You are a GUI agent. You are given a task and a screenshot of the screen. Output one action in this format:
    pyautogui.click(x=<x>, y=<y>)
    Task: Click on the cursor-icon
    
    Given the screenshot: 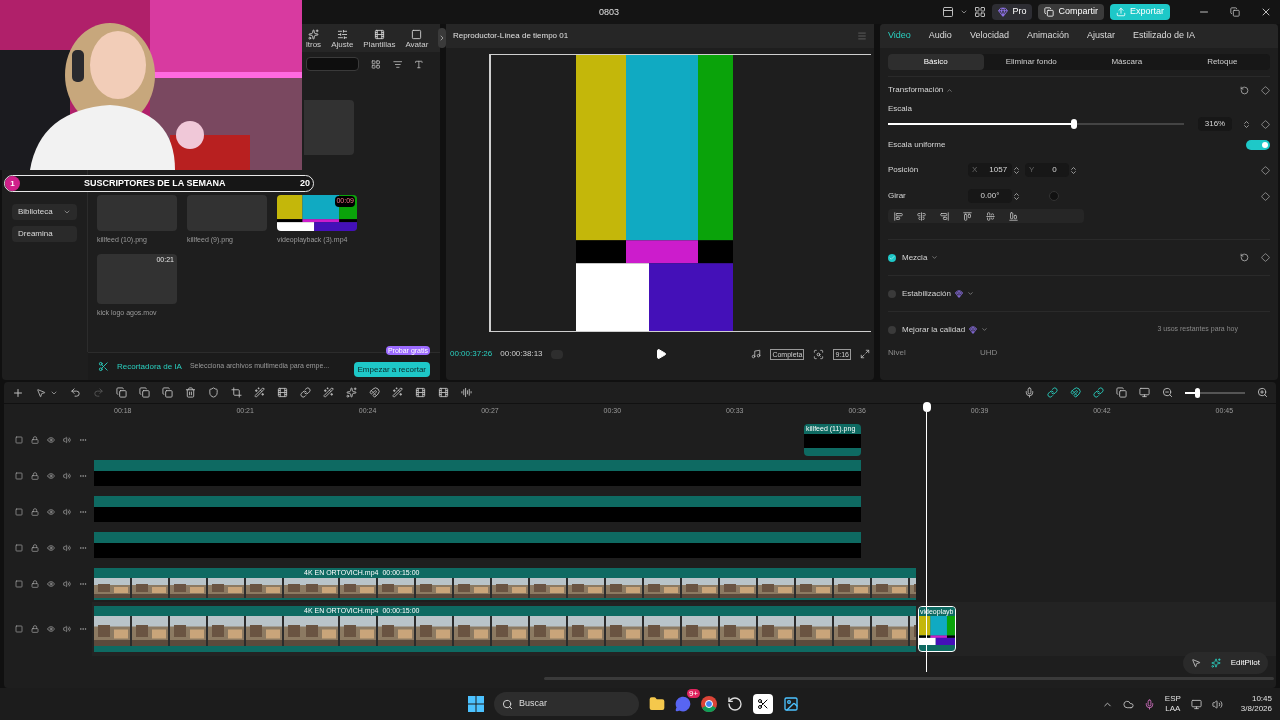 What is the action you would take?
    pyautogui.click(x=41, y=392)
    